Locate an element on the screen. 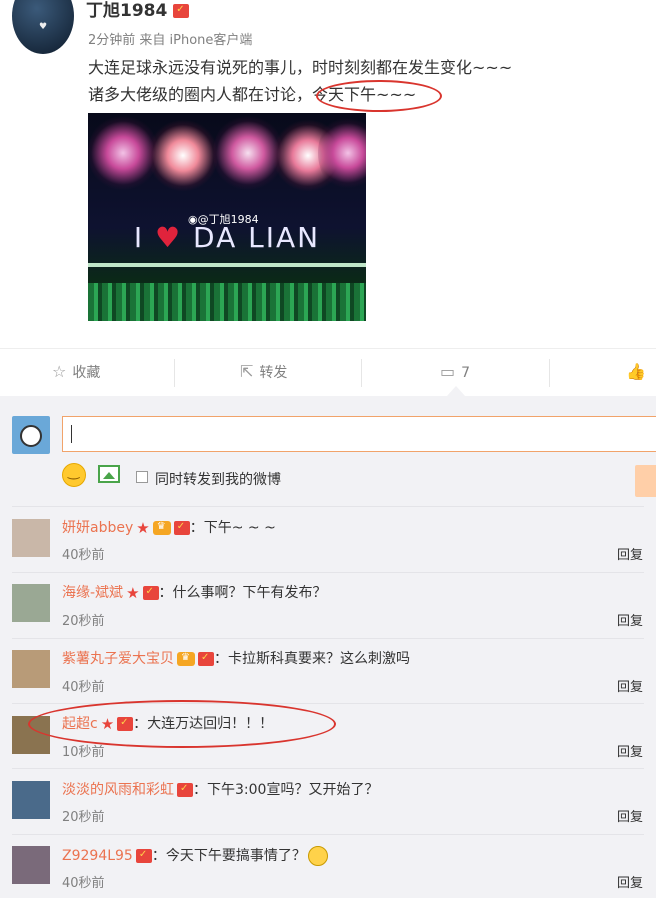 This screenshot has height=898, width=656. author-avatar: ♥ is located at coordinates (43, 27).